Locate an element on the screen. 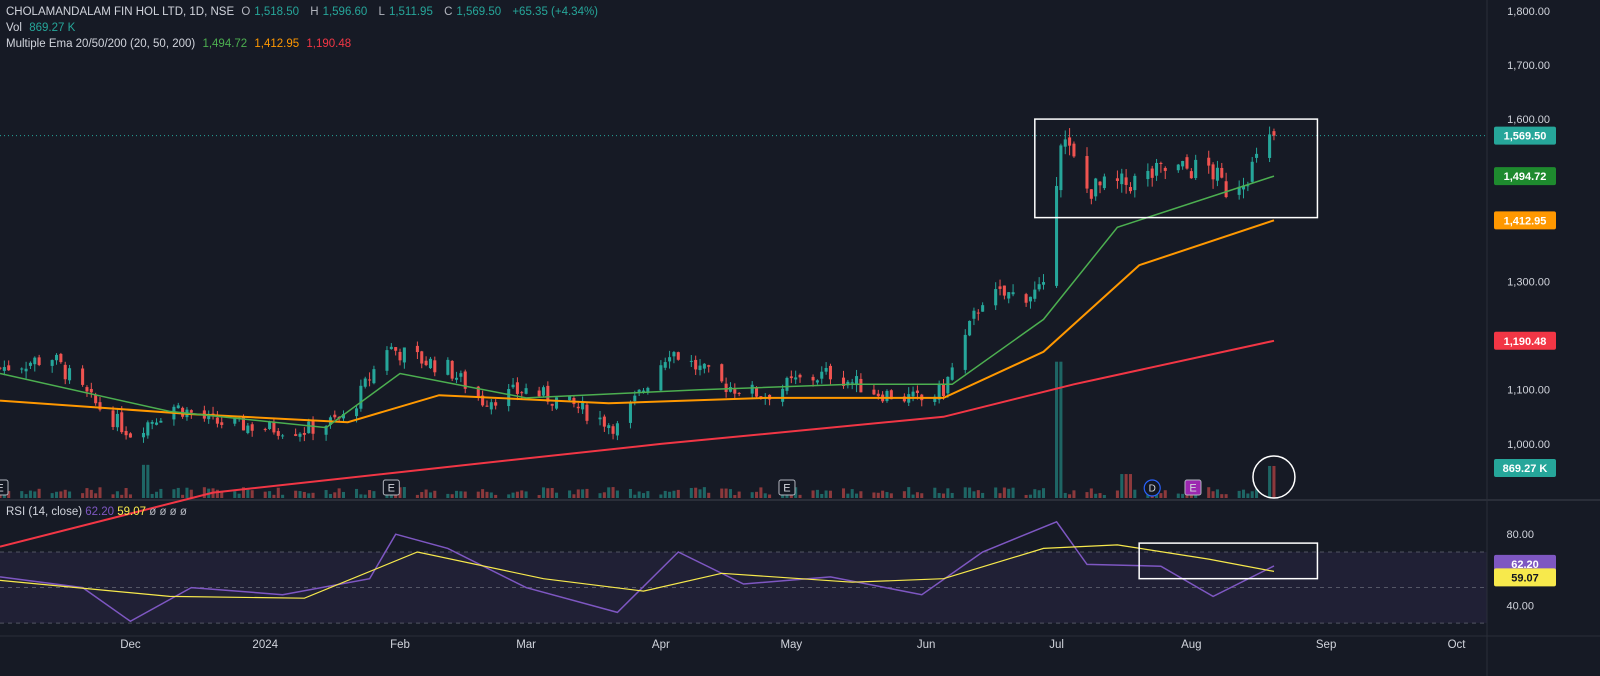  ema50-value: 1,412.95 is located at coordinates (277, 44).